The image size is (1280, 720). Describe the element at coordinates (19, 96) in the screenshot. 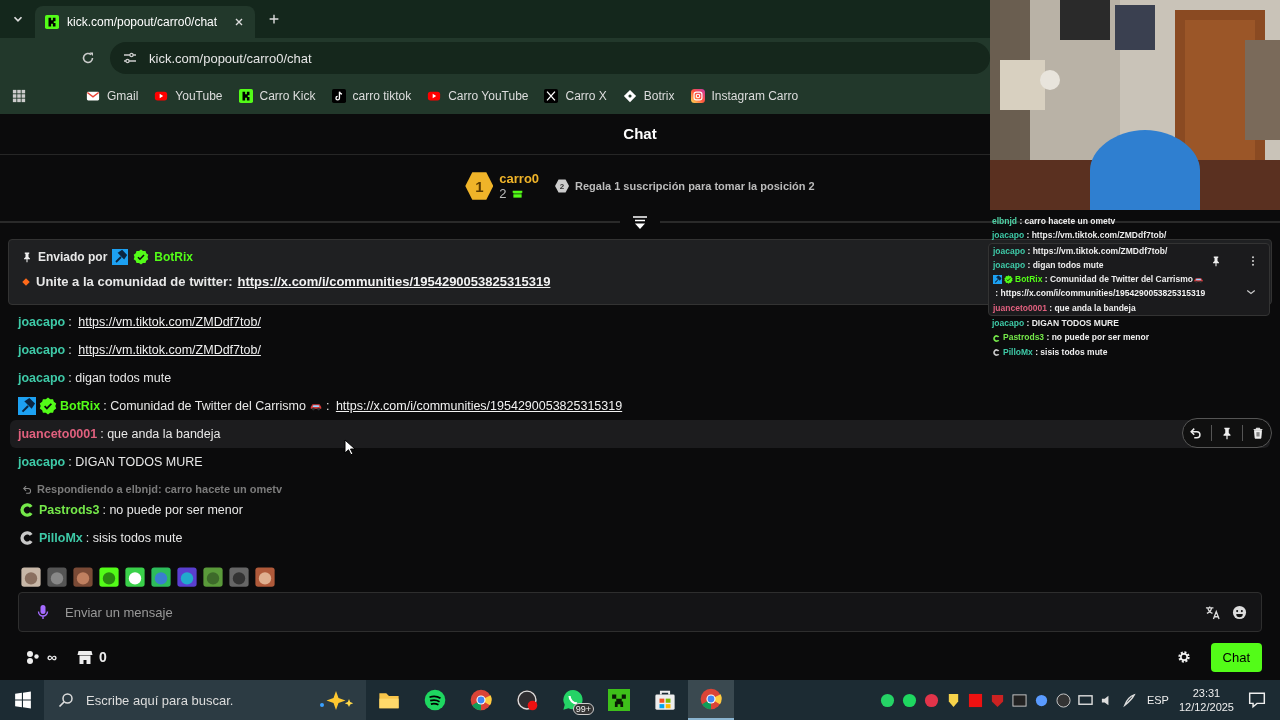

I see `apps-icon` at that location.